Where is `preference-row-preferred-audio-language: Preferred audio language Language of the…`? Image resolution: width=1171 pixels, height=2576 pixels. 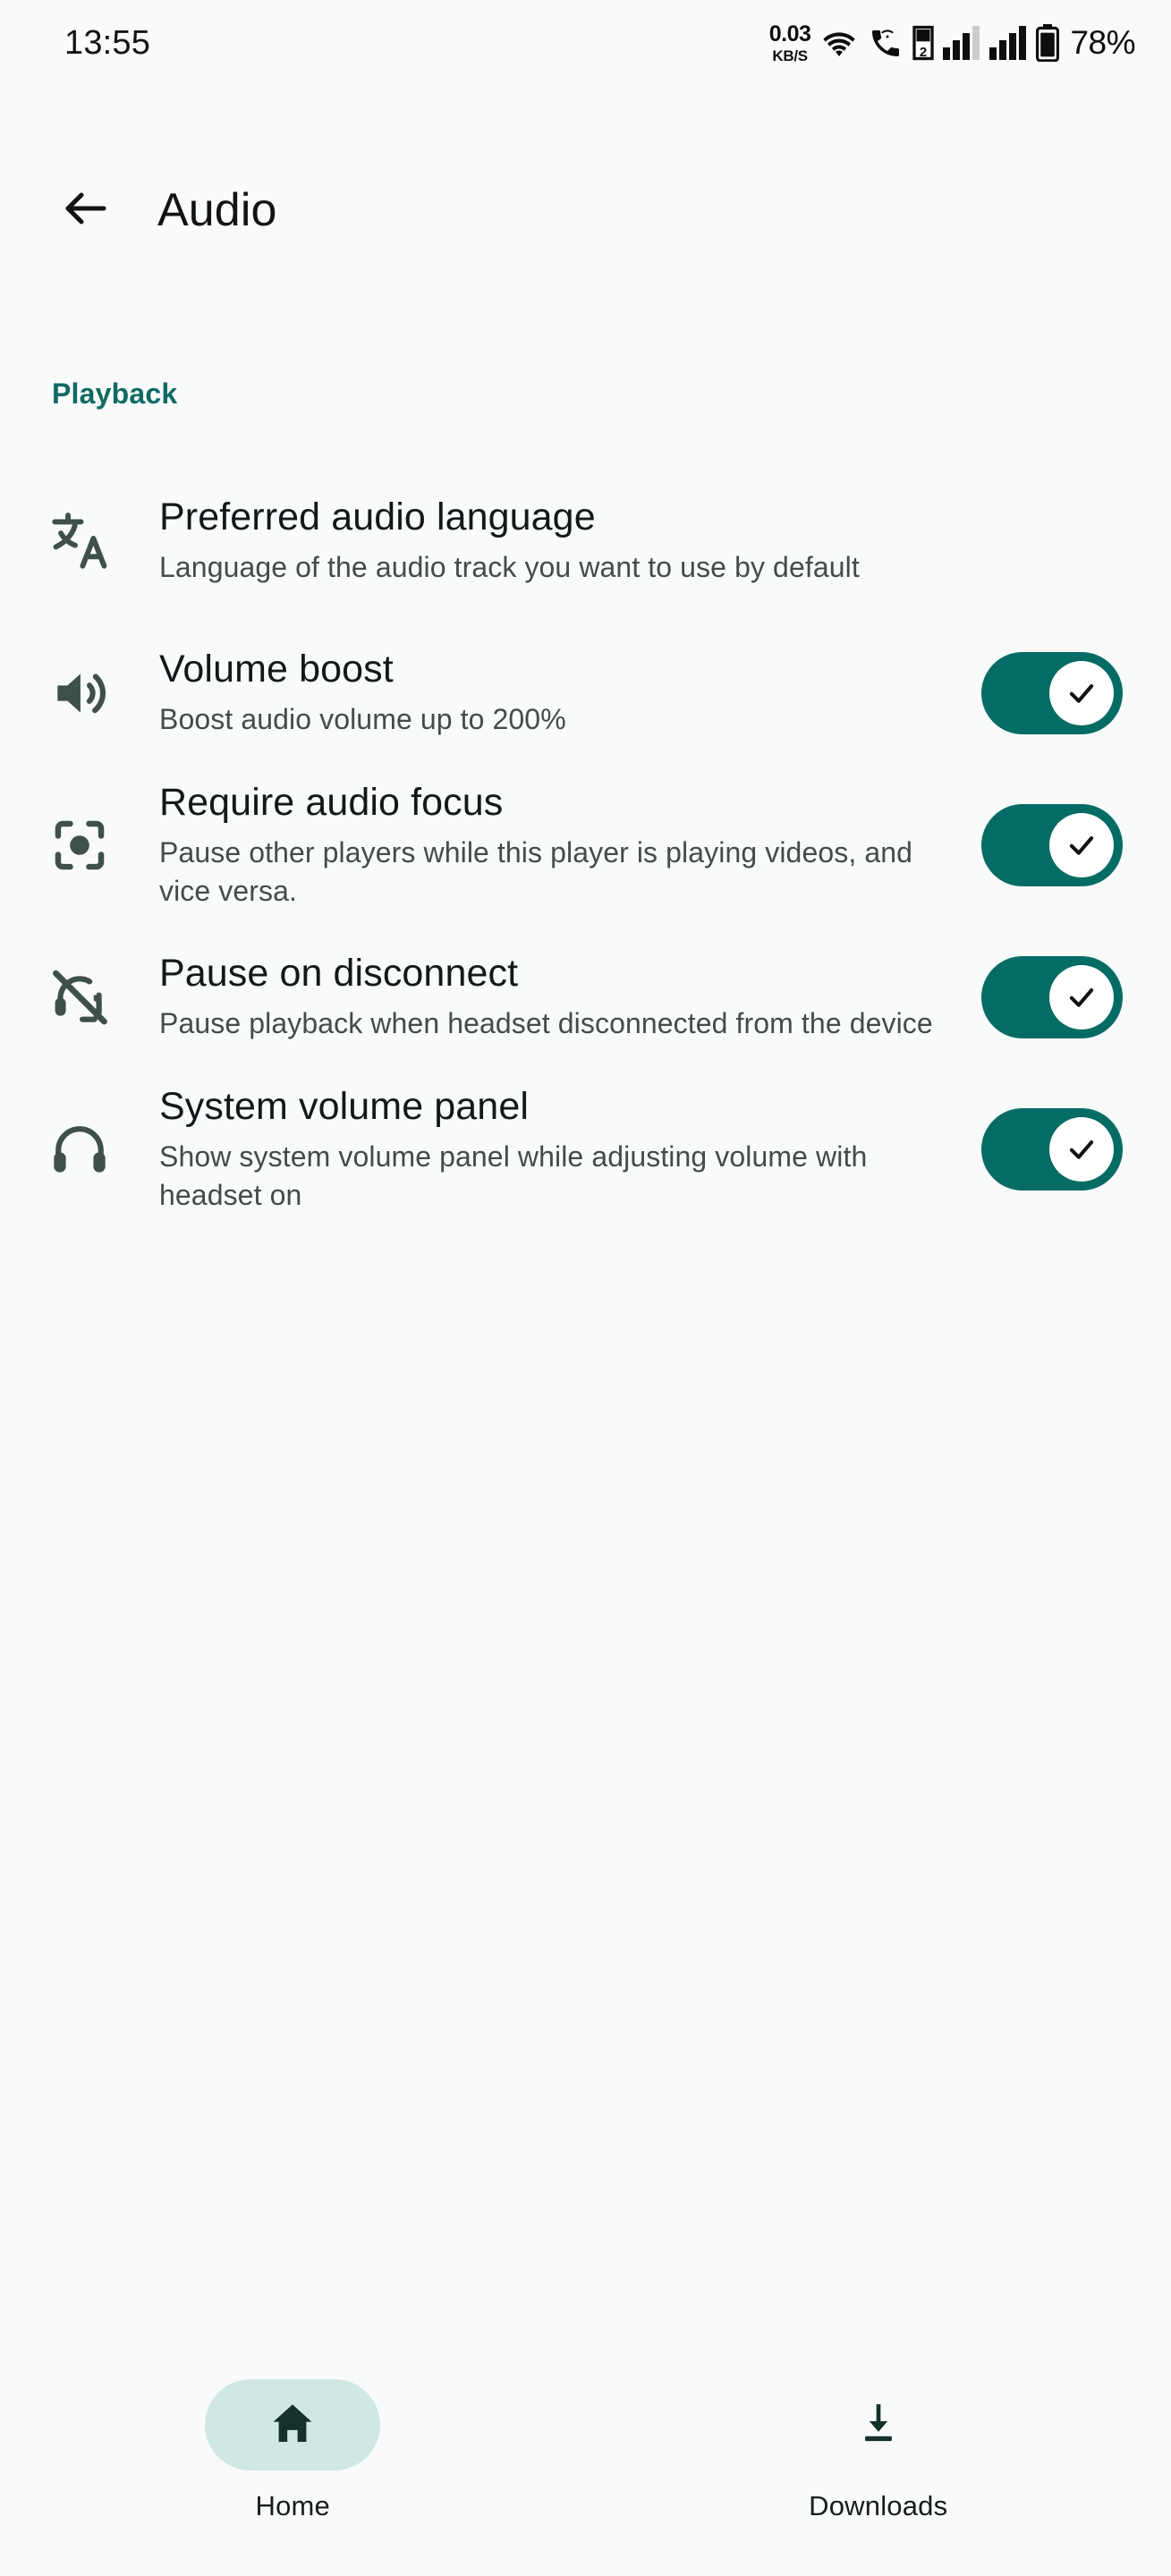 preference-row-preferred-audio-language: Preferred audio language Language of the… is located at coordinates (585, 541).